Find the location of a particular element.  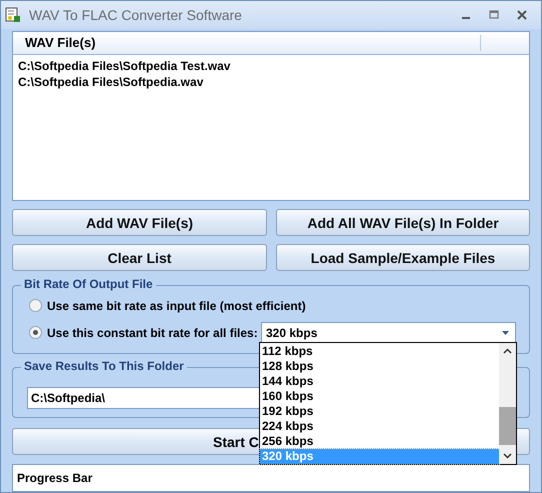

group-title: Save Results To This Folder is located at coordinates (104, 366).